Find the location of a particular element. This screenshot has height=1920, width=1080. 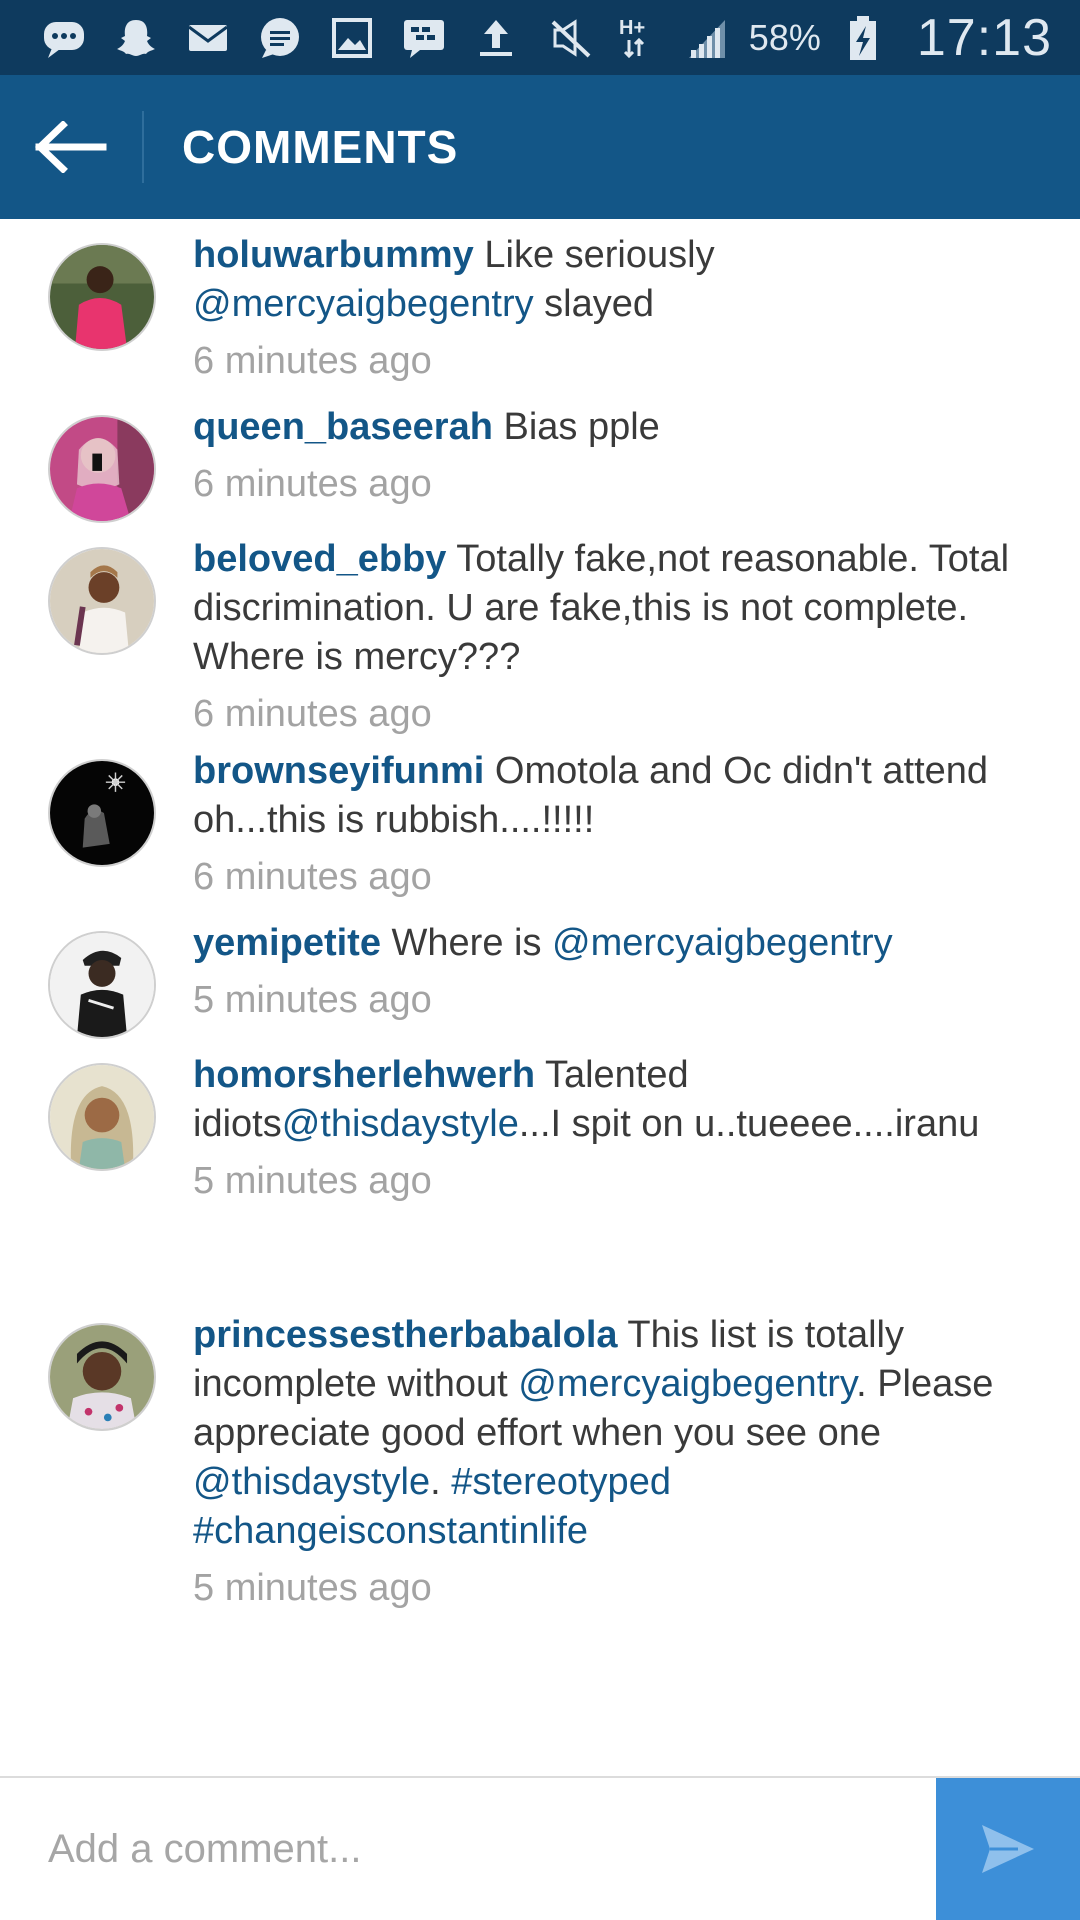

snapchat-icon is located at coordinates (136, 38).